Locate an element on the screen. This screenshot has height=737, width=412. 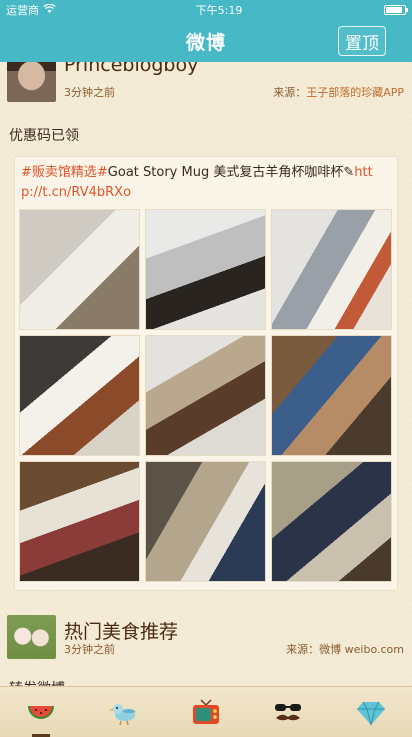
pin-top-button: 置顶 is located at coordinates (362, 41).